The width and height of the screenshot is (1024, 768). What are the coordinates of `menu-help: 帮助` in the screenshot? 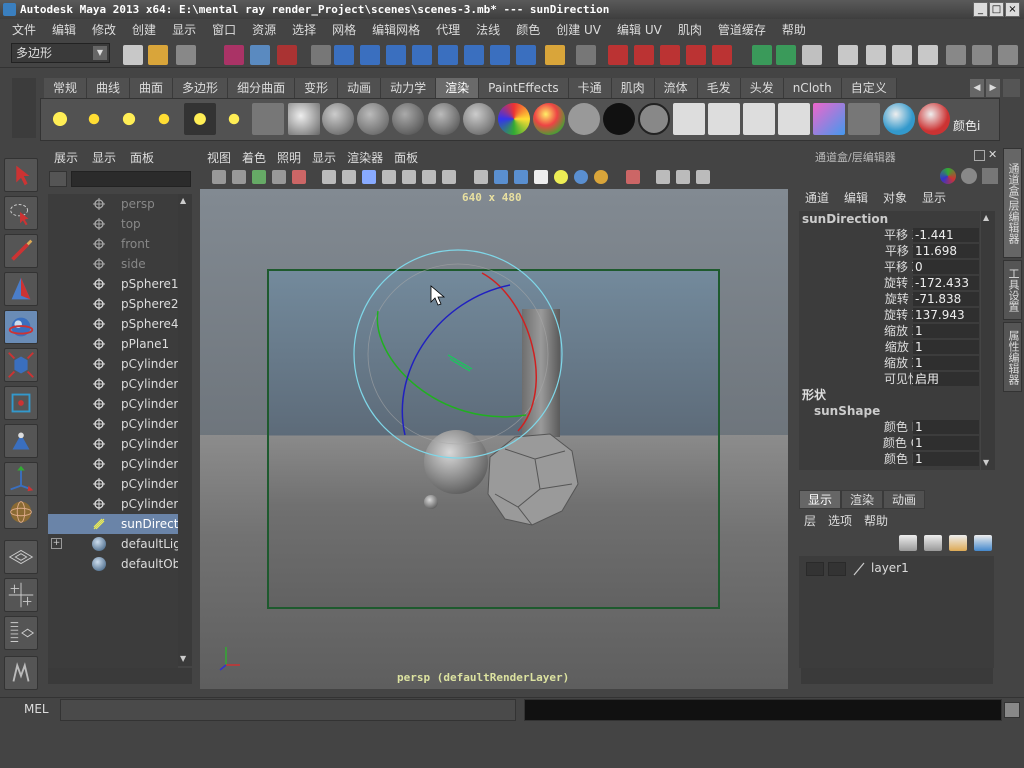 It's located at (794, 29).